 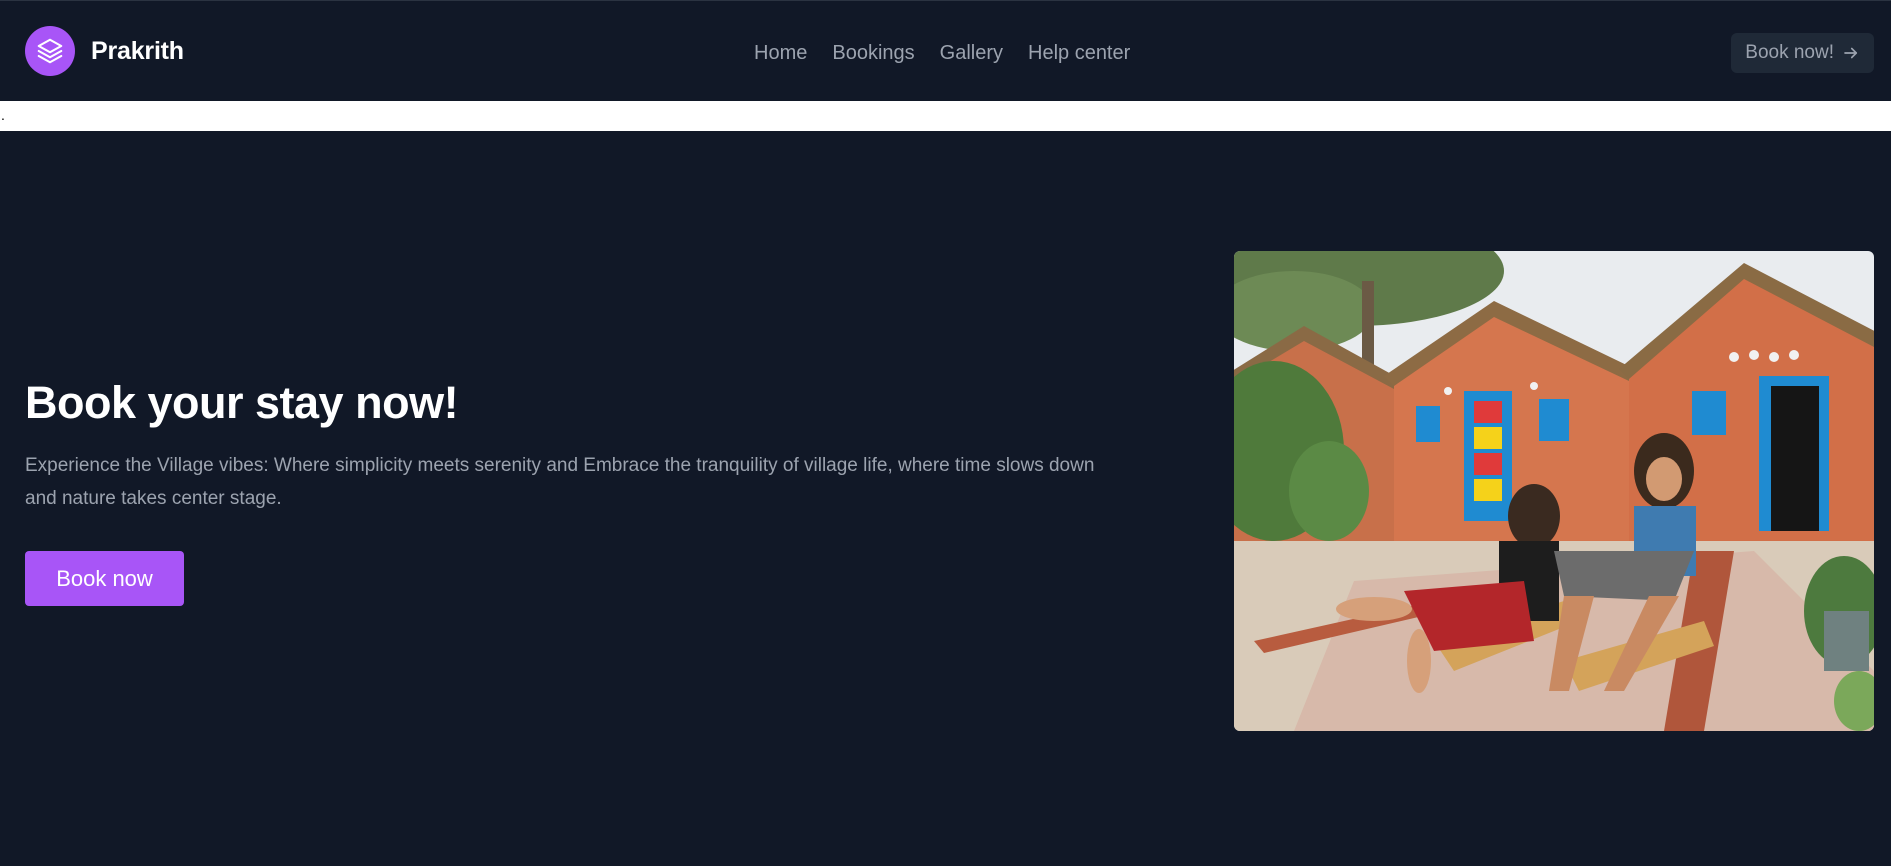 What do you see at coordinates (780, 53) in the screenshot?
I see `nav-home: Home` at bounding box center [780, 53].